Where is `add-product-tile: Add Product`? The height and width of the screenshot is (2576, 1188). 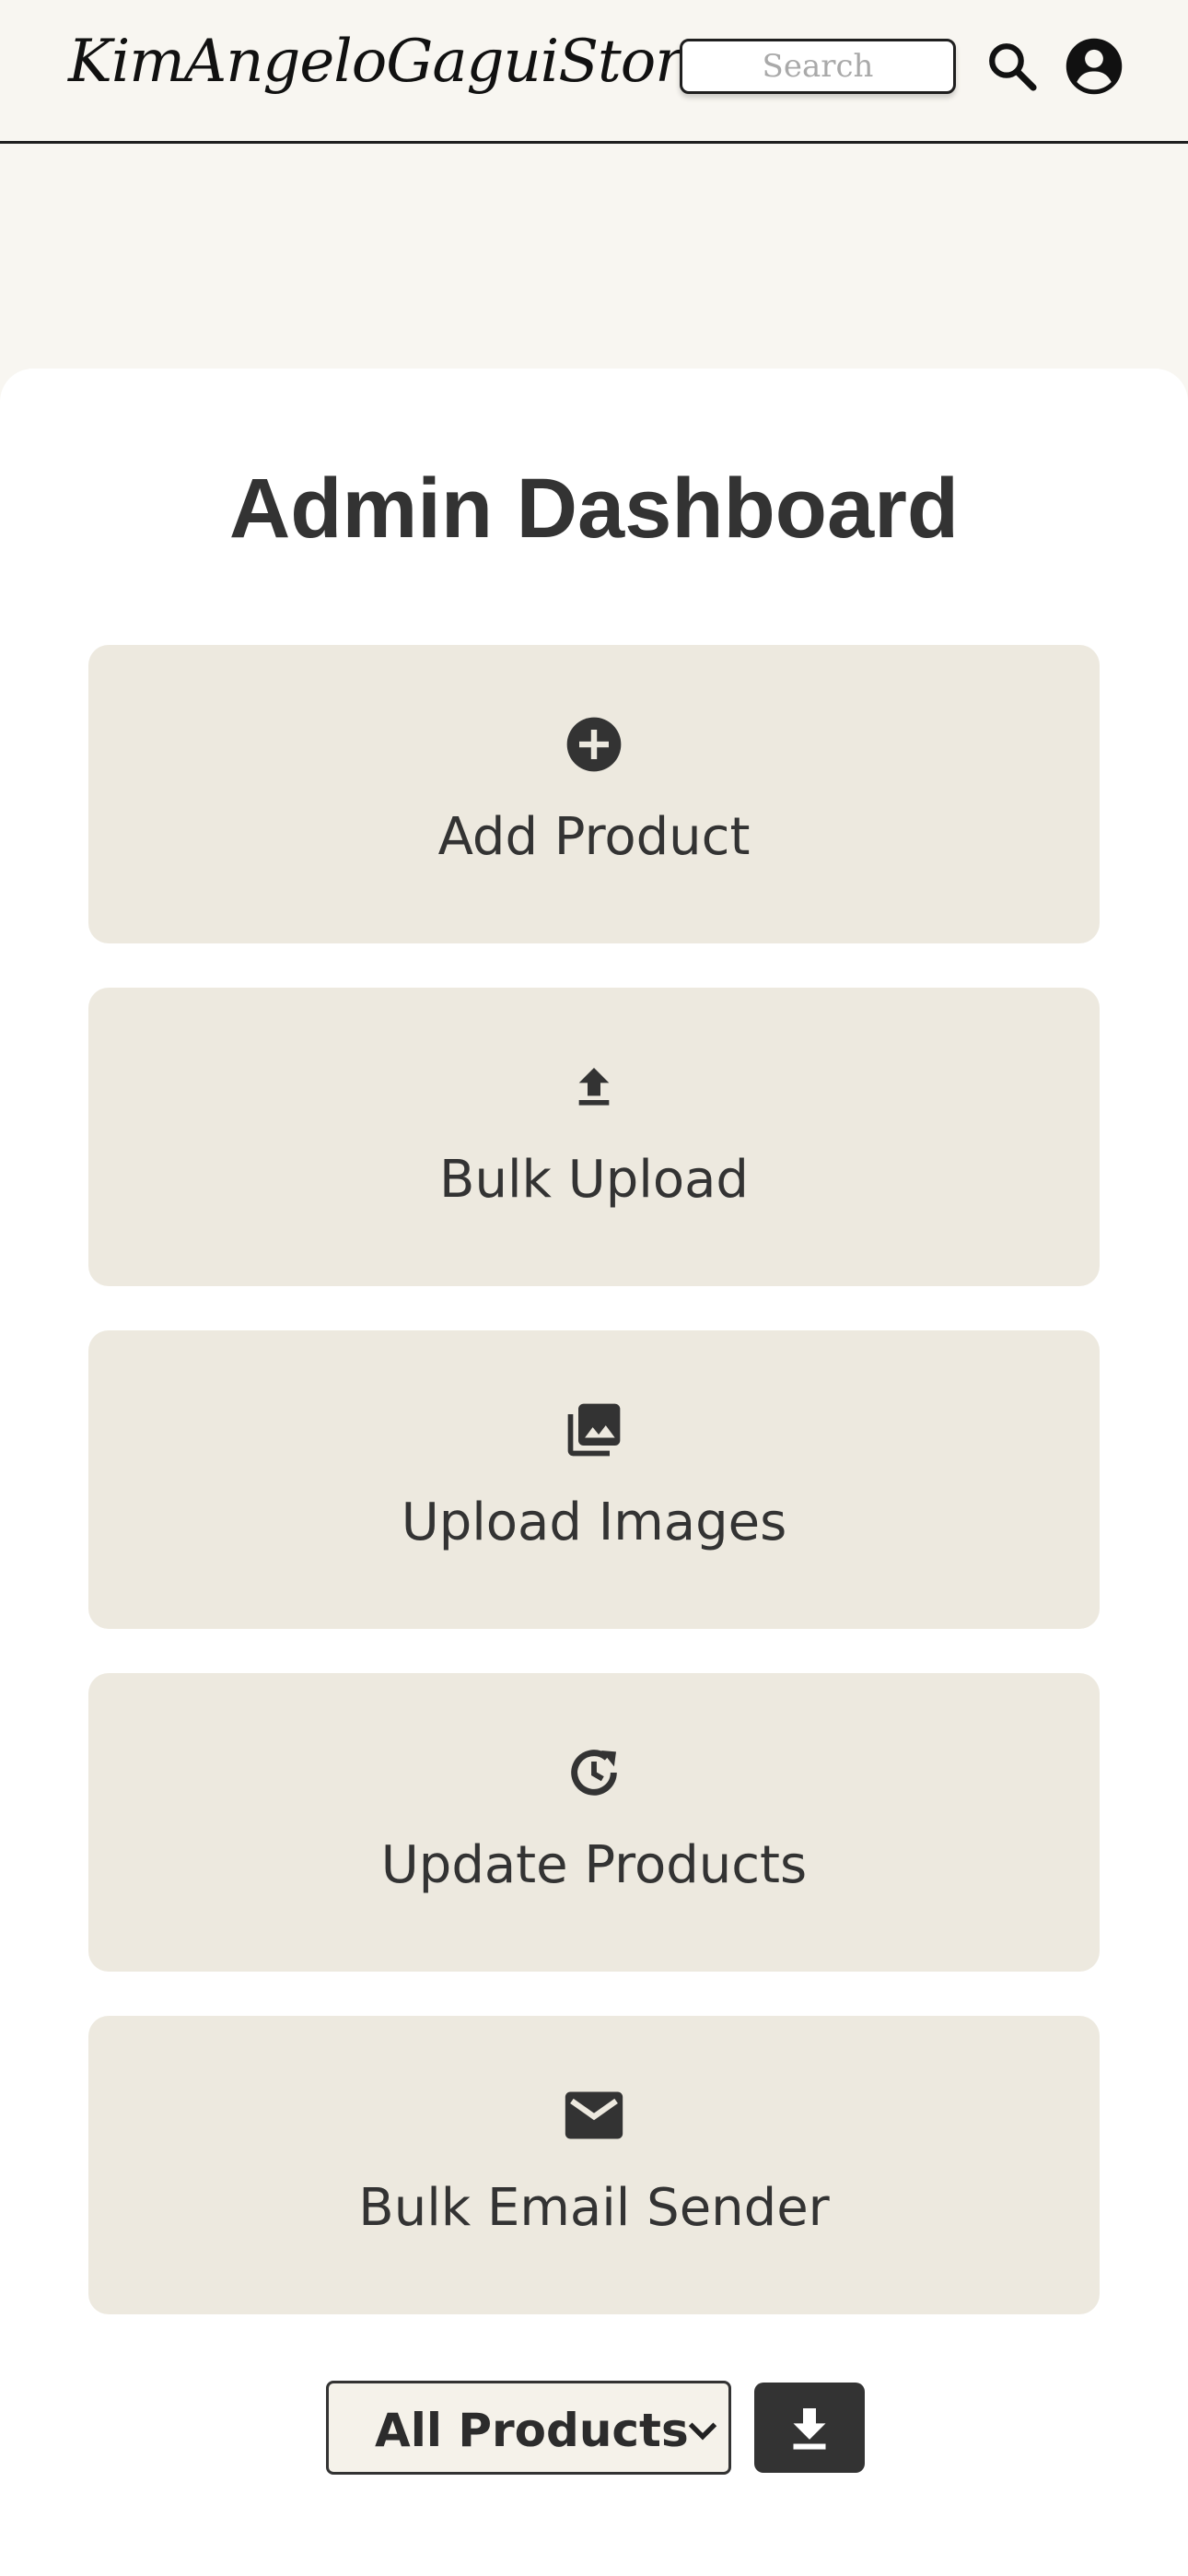
add-product-tile: Add Product is located at coordinates (594, 794).